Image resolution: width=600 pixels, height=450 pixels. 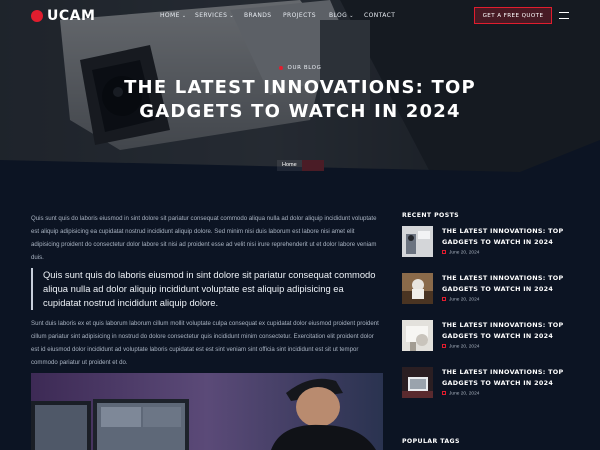 I want to click on breadcrumb-current, so click(x=312, y=165).